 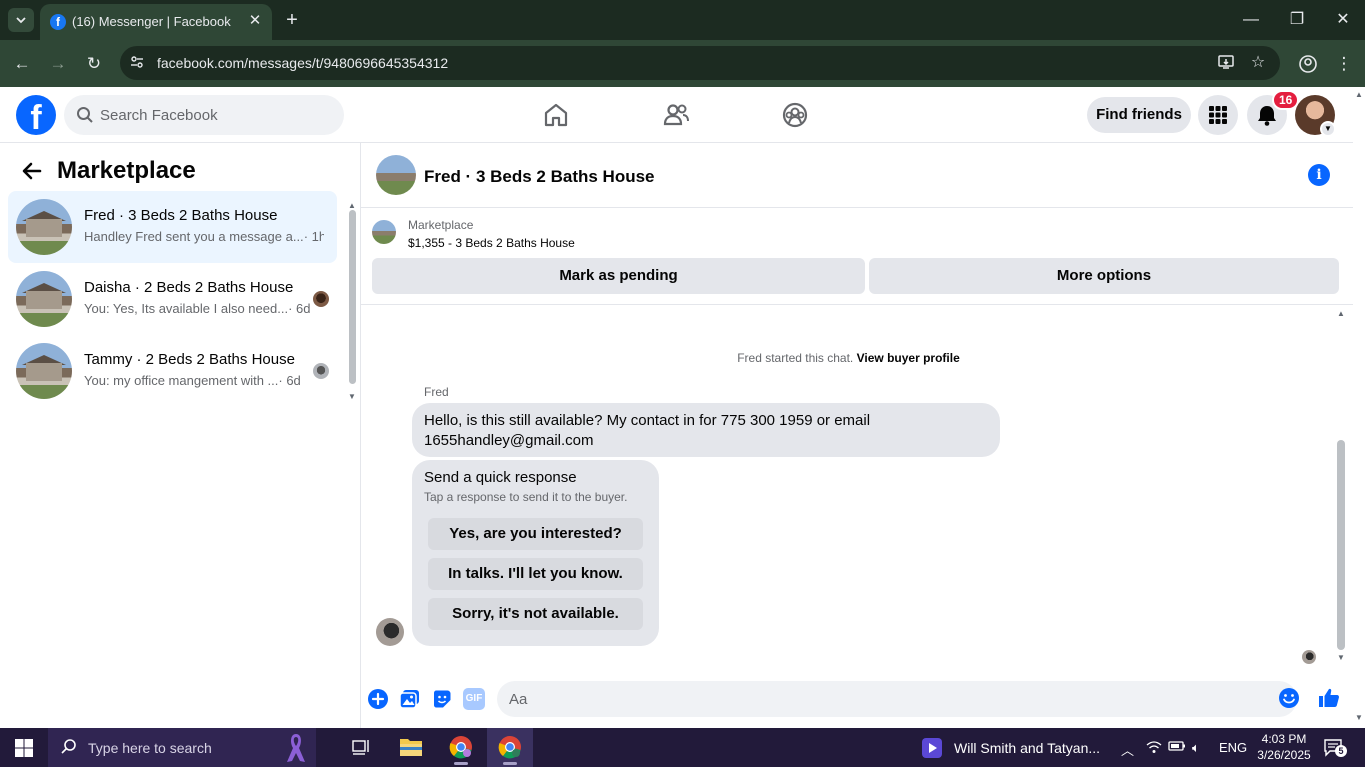 What do you see at coordinates (58, 64) in the screenshot?
I see `forward-arrow-icon: →` at bounding box center [58, 64].